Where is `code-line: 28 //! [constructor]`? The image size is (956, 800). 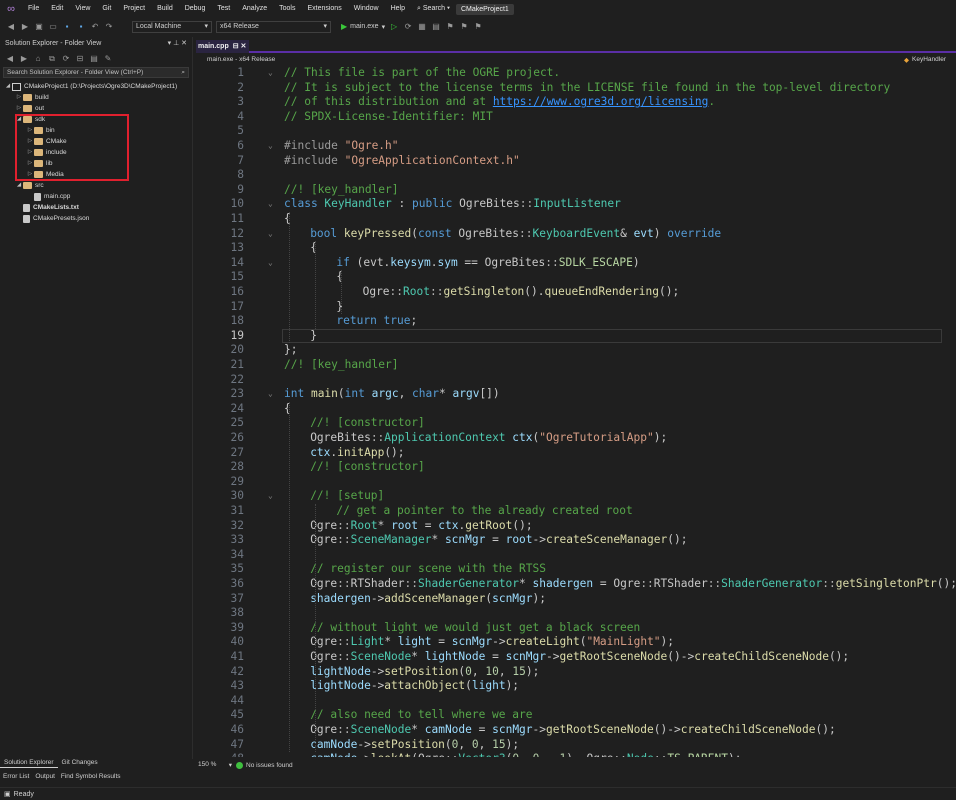
code-line: 28 //! [constructor] is located at coordinates (576, 467).